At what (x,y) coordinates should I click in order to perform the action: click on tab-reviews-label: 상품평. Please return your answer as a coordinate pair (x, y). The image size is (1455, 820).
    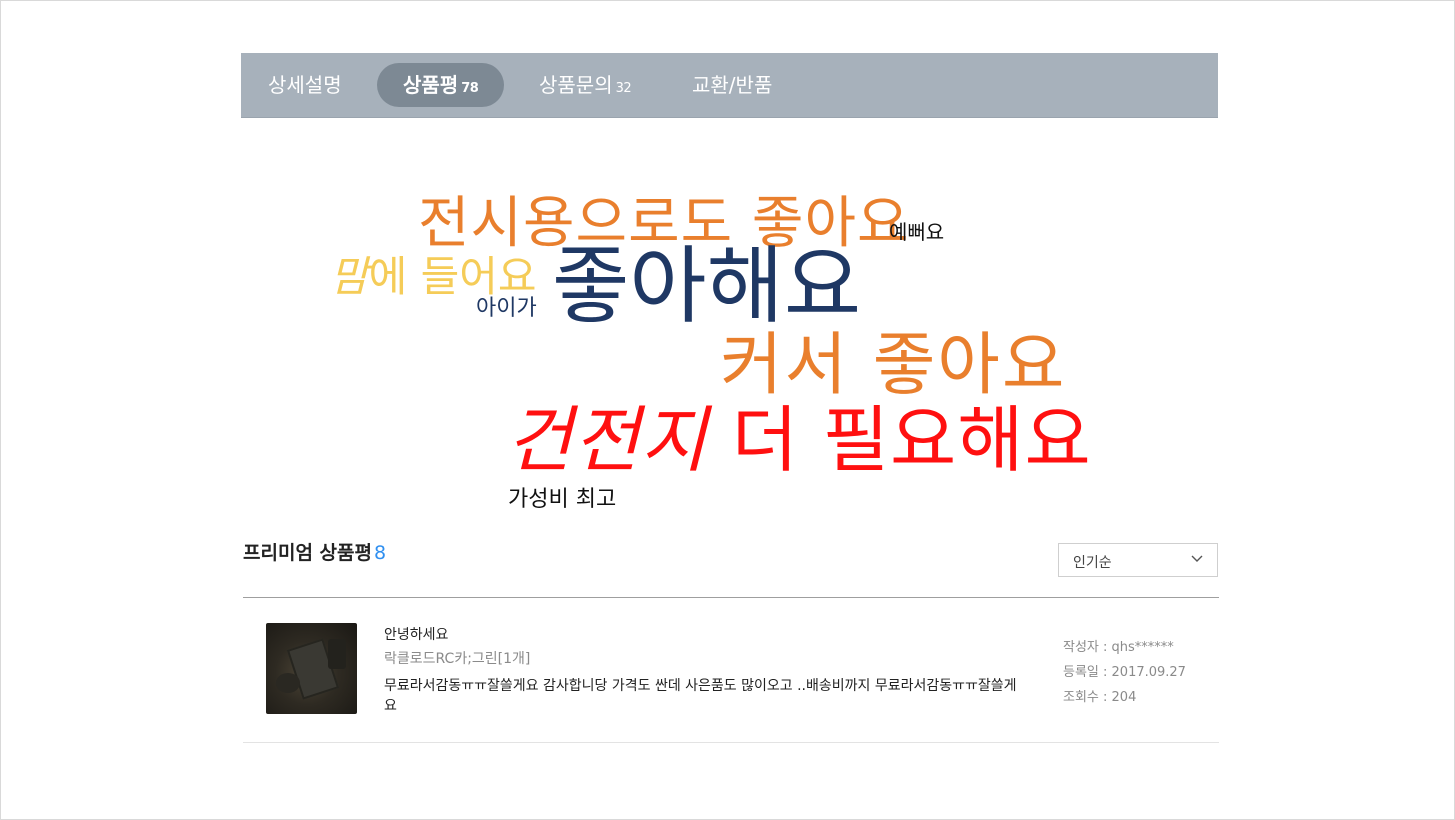
    Looking at the image, I should click on (431, 85).